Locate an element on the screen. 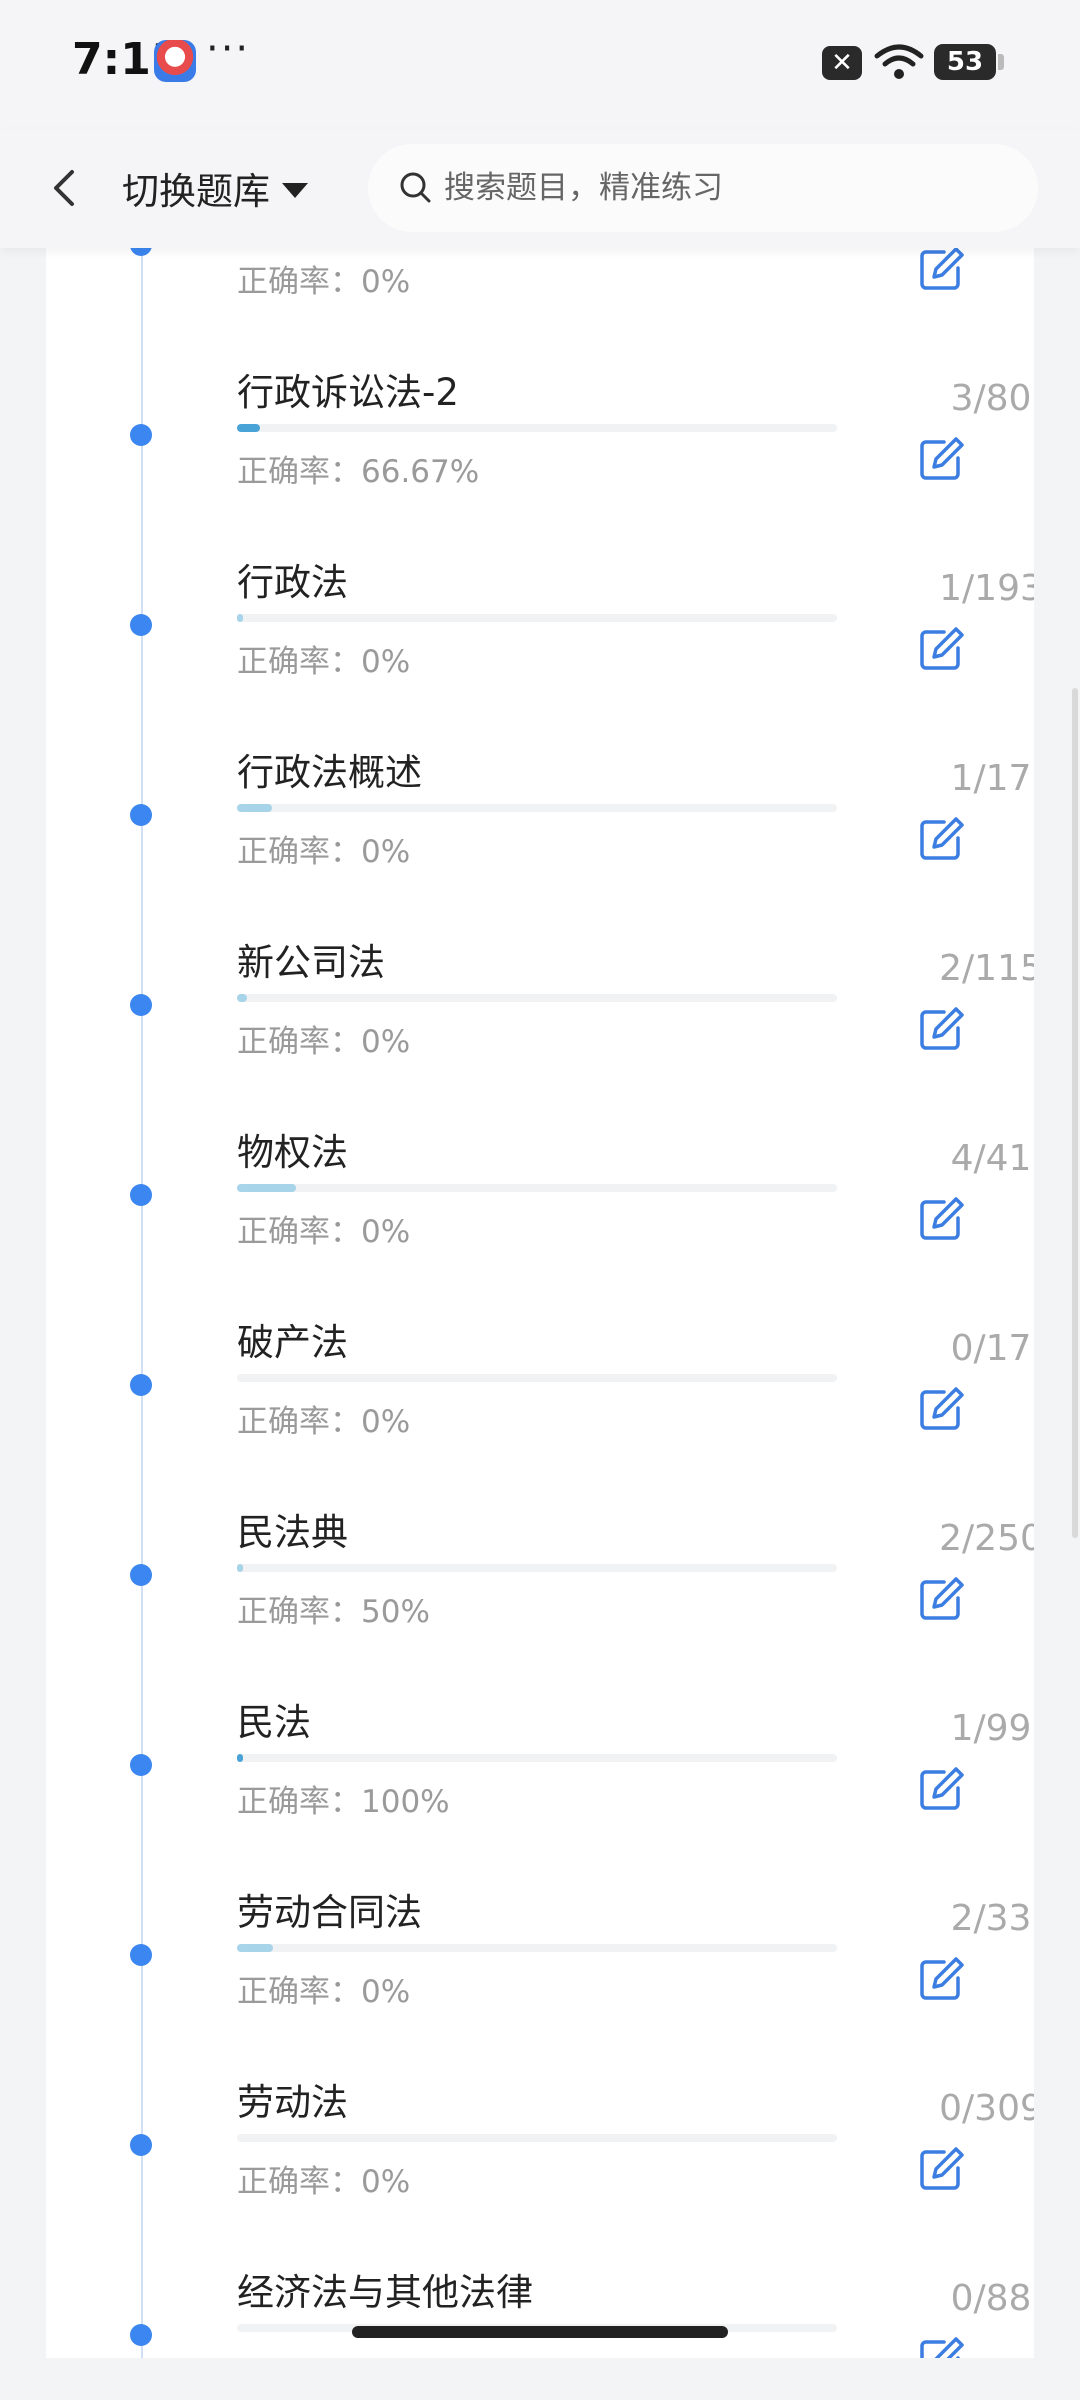 Image resolution: width=1080 pixels, height=2400 pixels. notification-badge-icon: ✕ is located at coordinates (842, 63).